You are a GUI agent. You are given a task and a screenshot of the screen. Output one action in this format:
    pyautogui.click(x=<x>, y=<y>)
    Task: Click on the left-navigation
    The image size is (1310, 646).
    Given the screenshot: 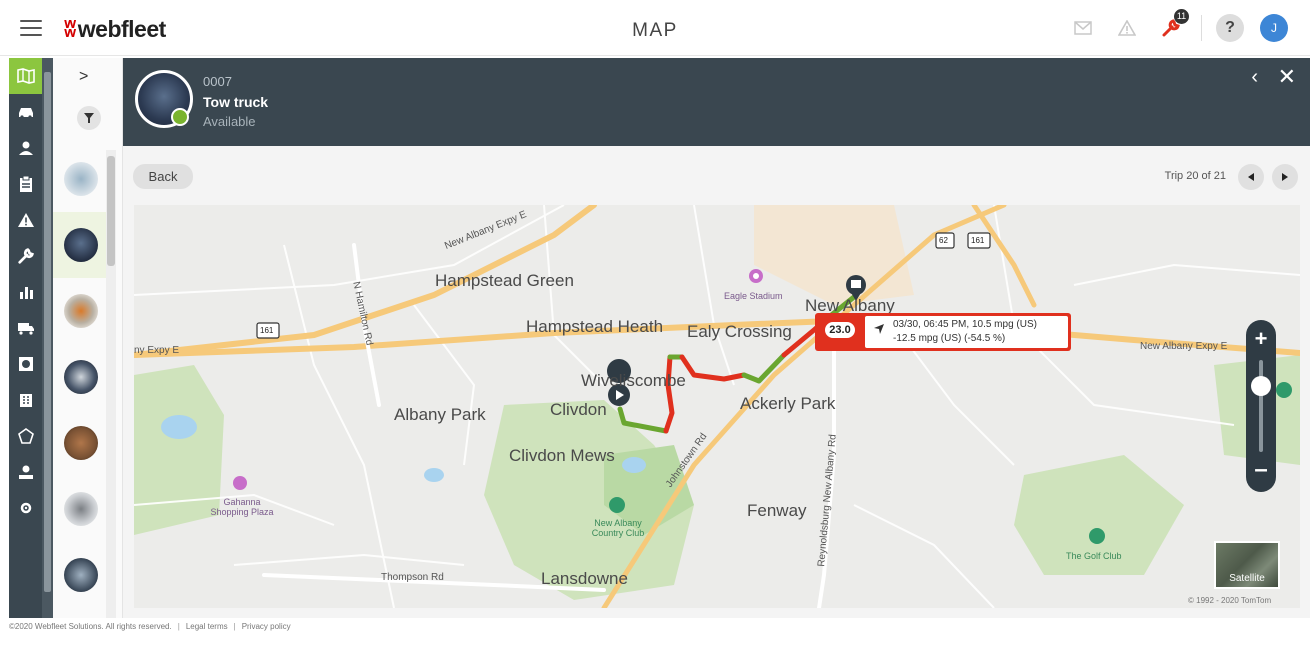 What is the action you would take?
    pyautogui.click(x=31, y=338)
    